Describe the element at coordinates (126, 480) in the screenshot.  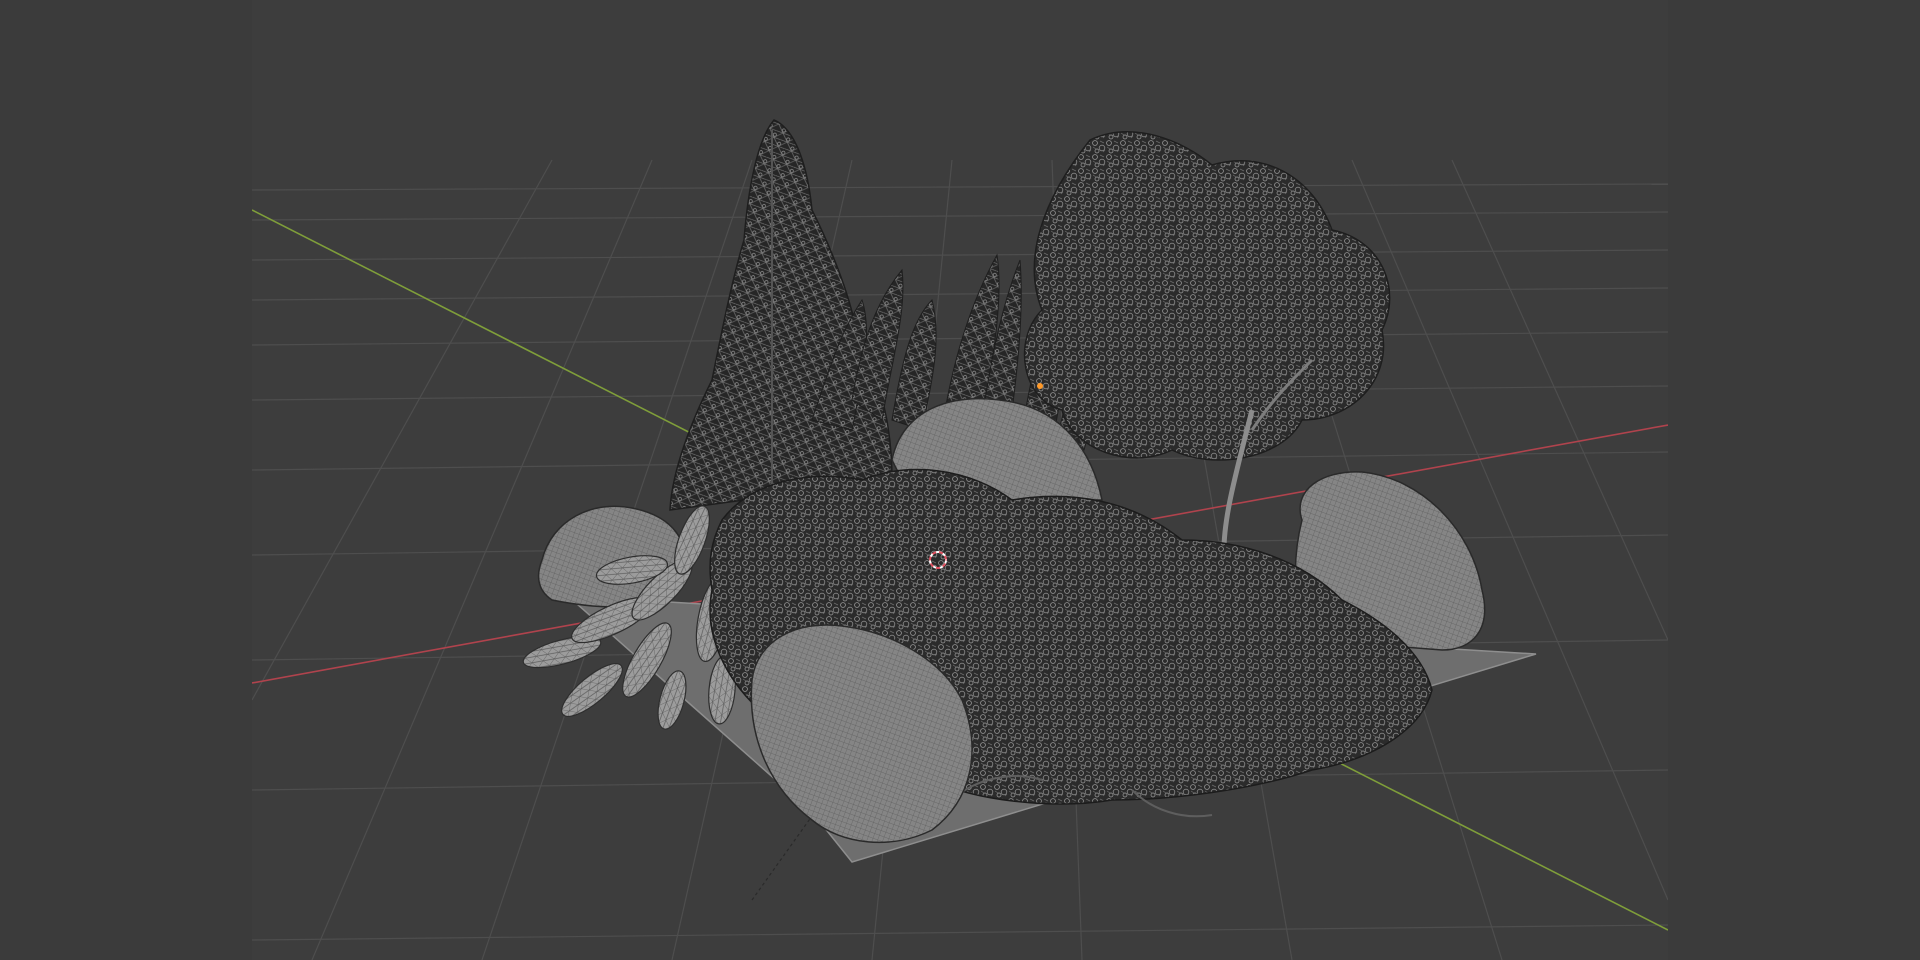
I see `left-margin` at that location.